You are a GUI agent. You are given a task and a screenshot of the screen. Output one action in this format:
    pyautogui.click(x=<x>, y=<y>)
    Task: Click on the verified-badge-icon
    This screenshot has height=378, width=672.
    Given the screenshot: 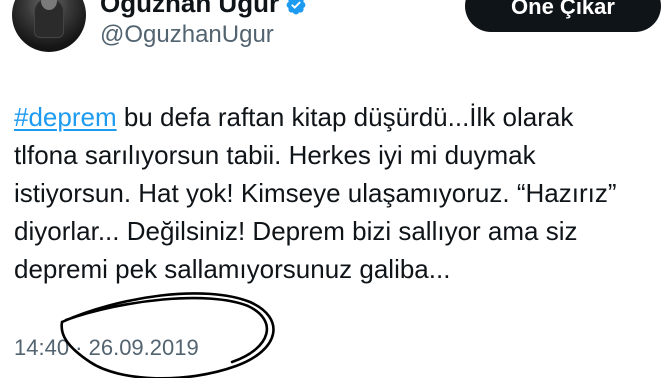 What is the action you would take?
    pyautogui.click(x=296, y=7)
    